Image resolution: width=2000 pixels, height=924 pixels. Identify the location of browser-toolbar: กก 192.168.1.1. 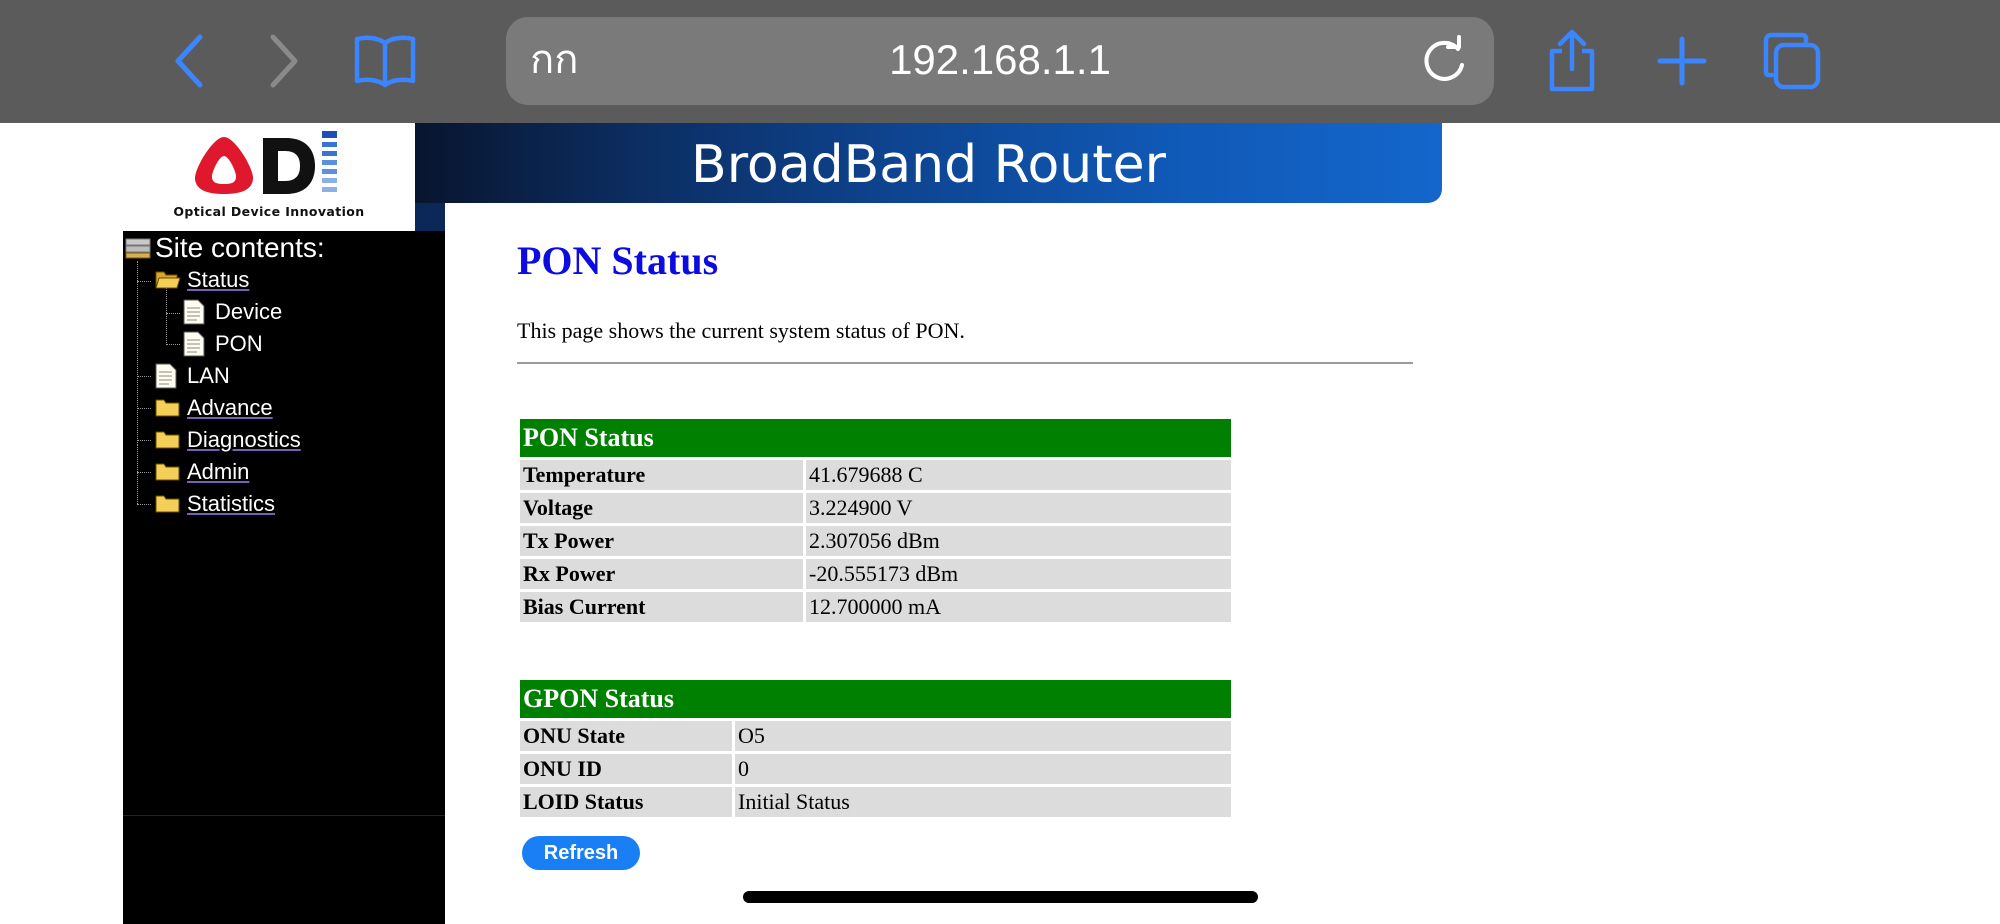
(1000, 61).